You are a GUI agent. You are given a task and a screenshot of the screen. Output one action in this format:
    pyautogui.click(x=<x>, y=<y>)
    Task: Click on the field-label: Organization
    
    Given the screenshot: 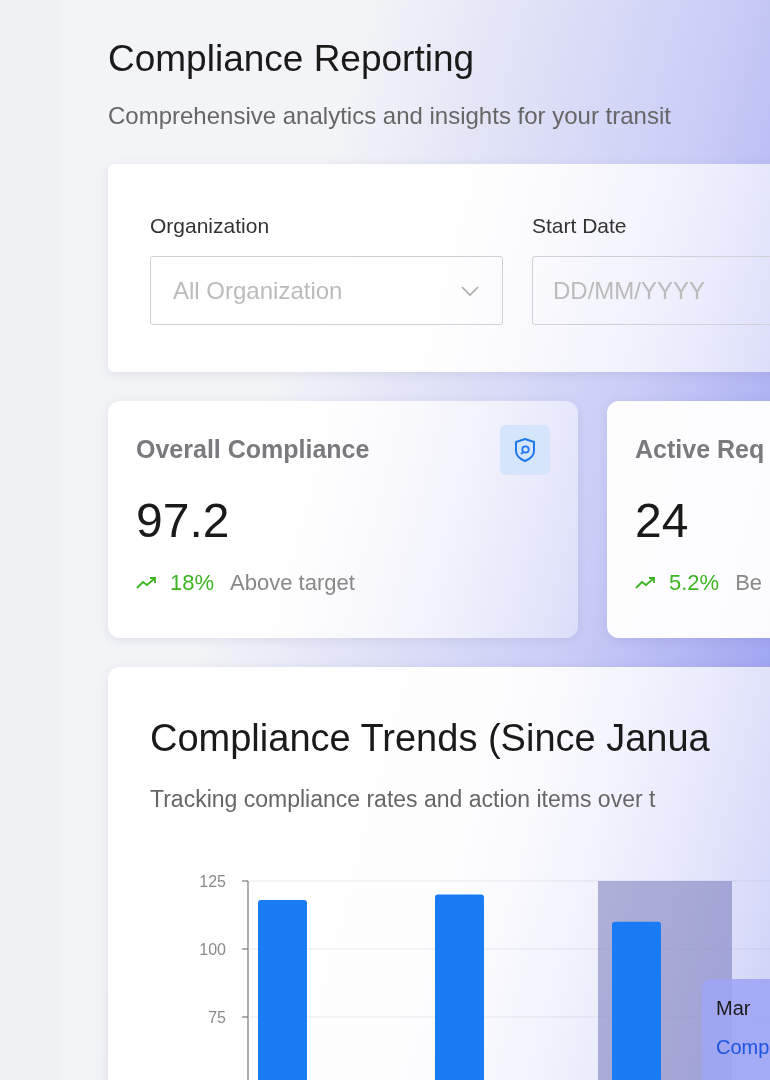 What is the action you would take?
    pyautogui.click(x=210, y=226)
    